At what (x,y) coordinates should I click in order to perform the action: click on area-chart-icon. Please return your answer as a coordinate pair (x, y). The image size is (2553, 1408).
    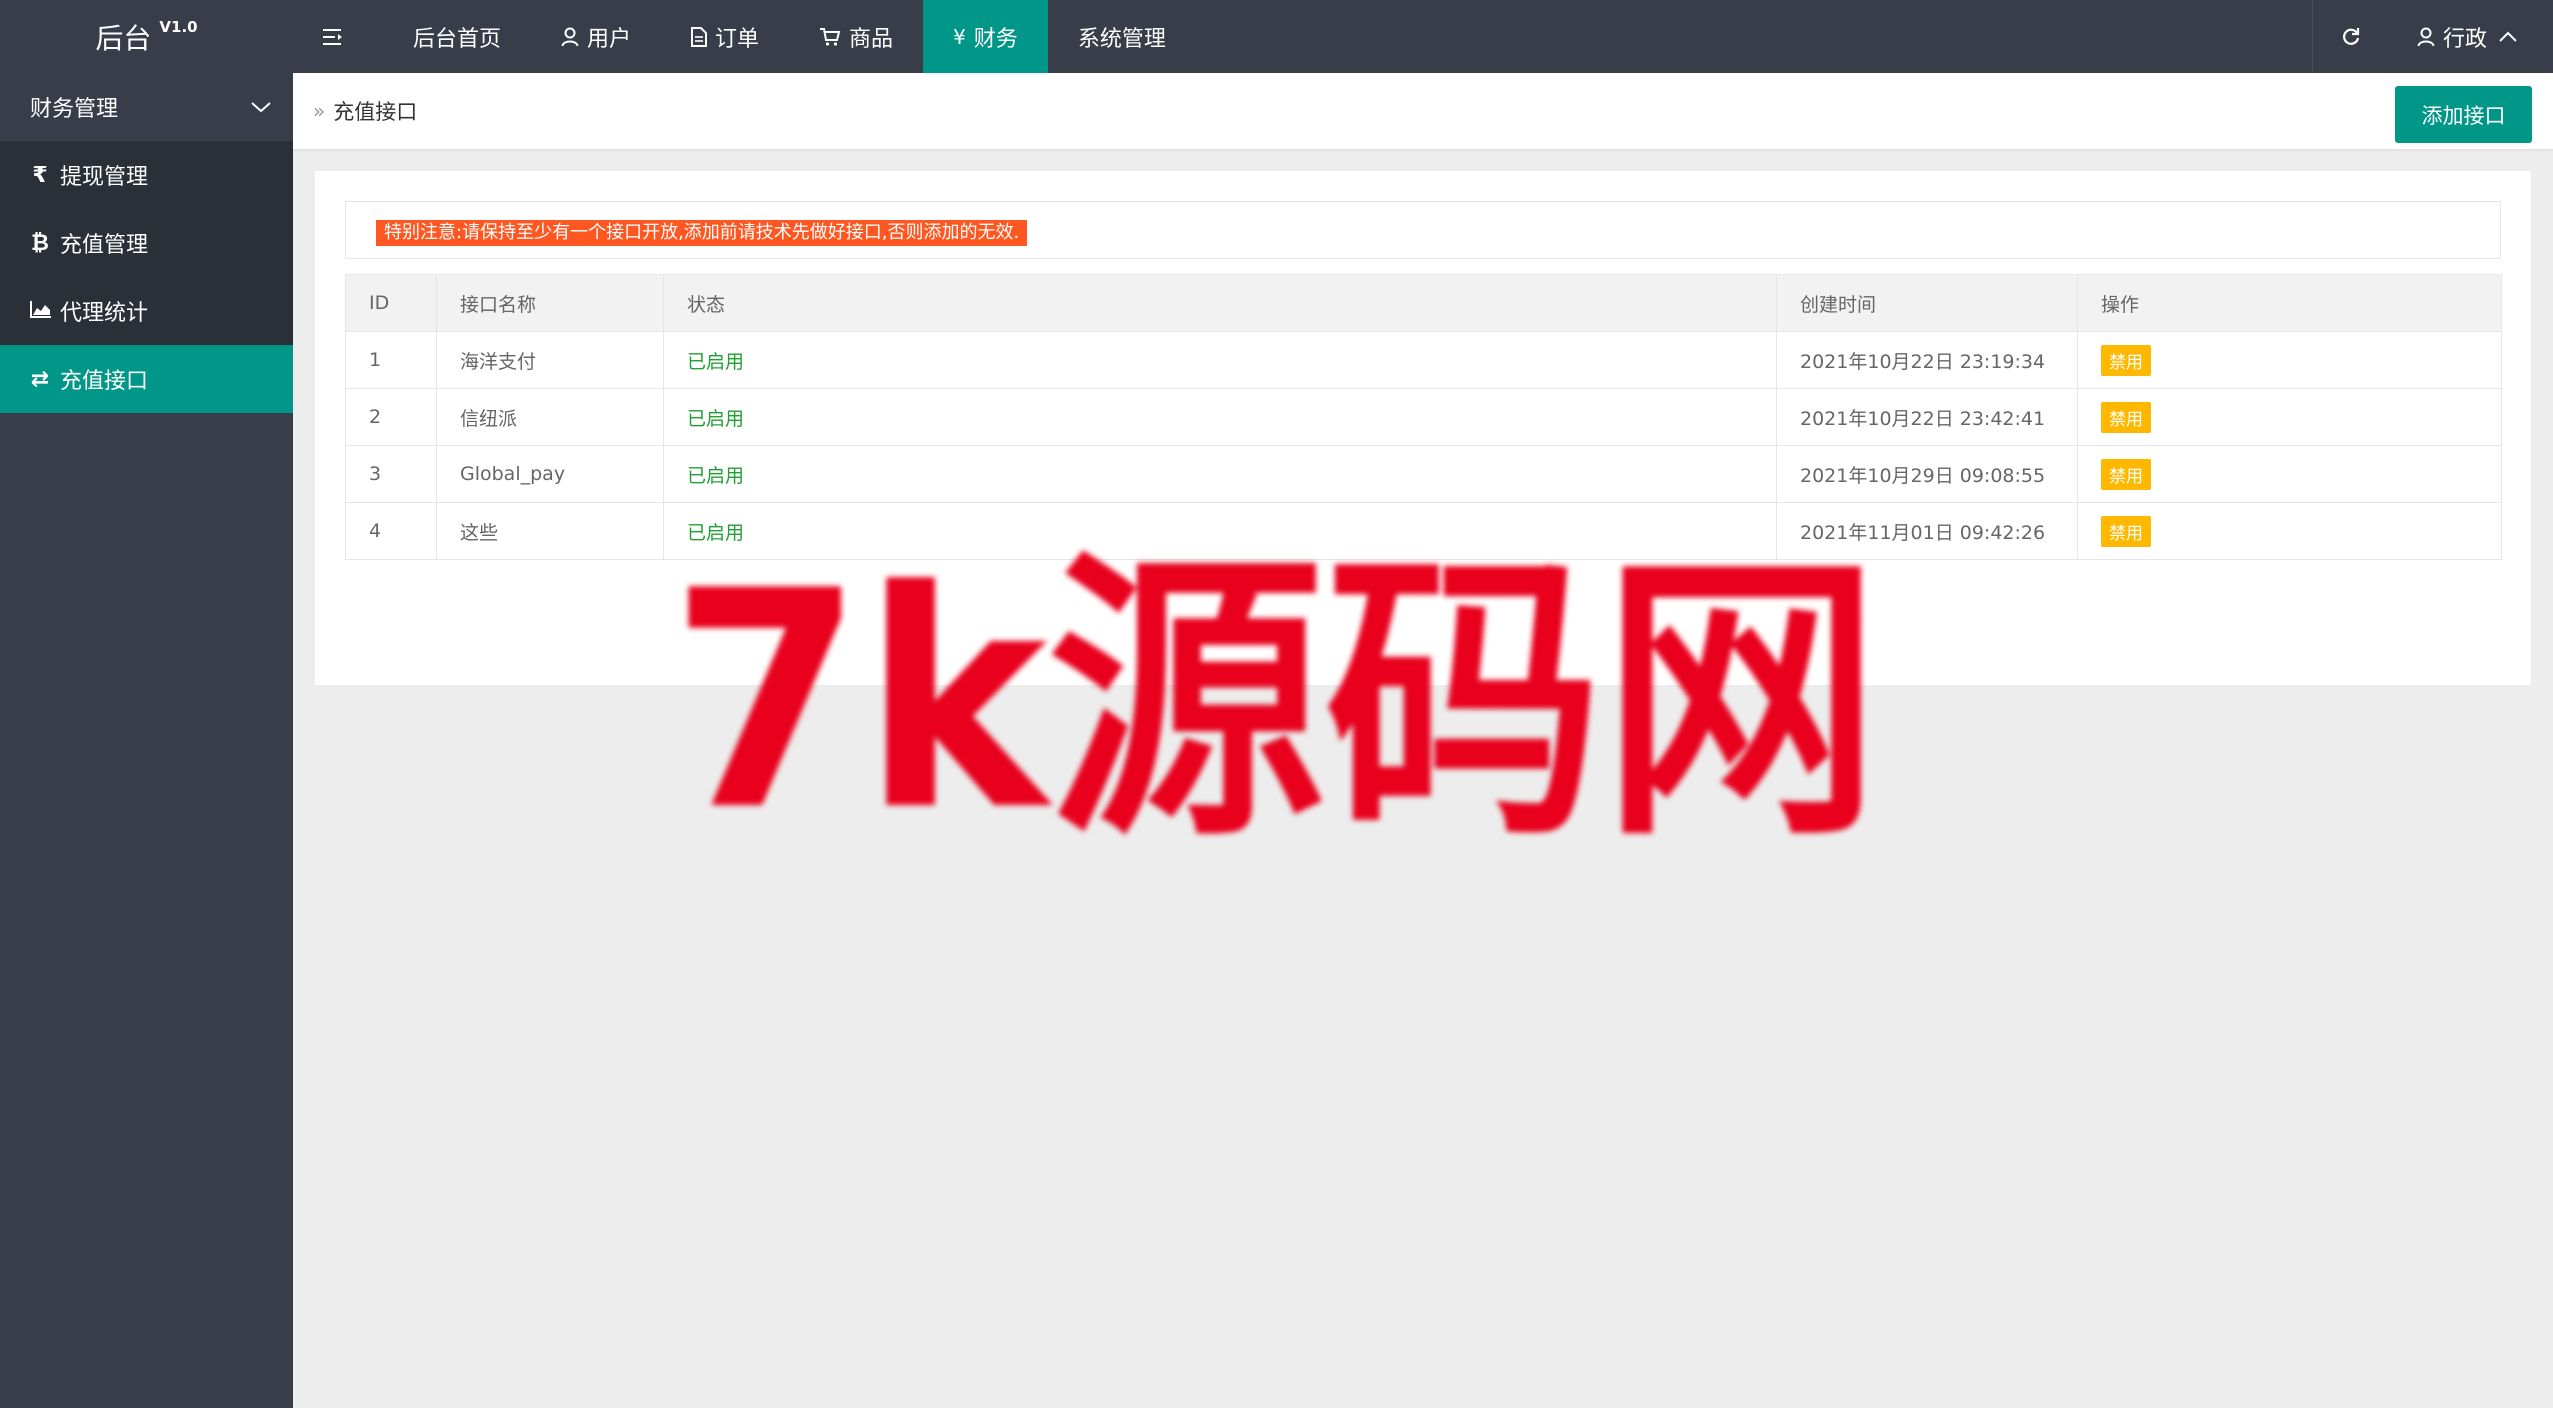
    Looking at the image, I should click on (40, 311).